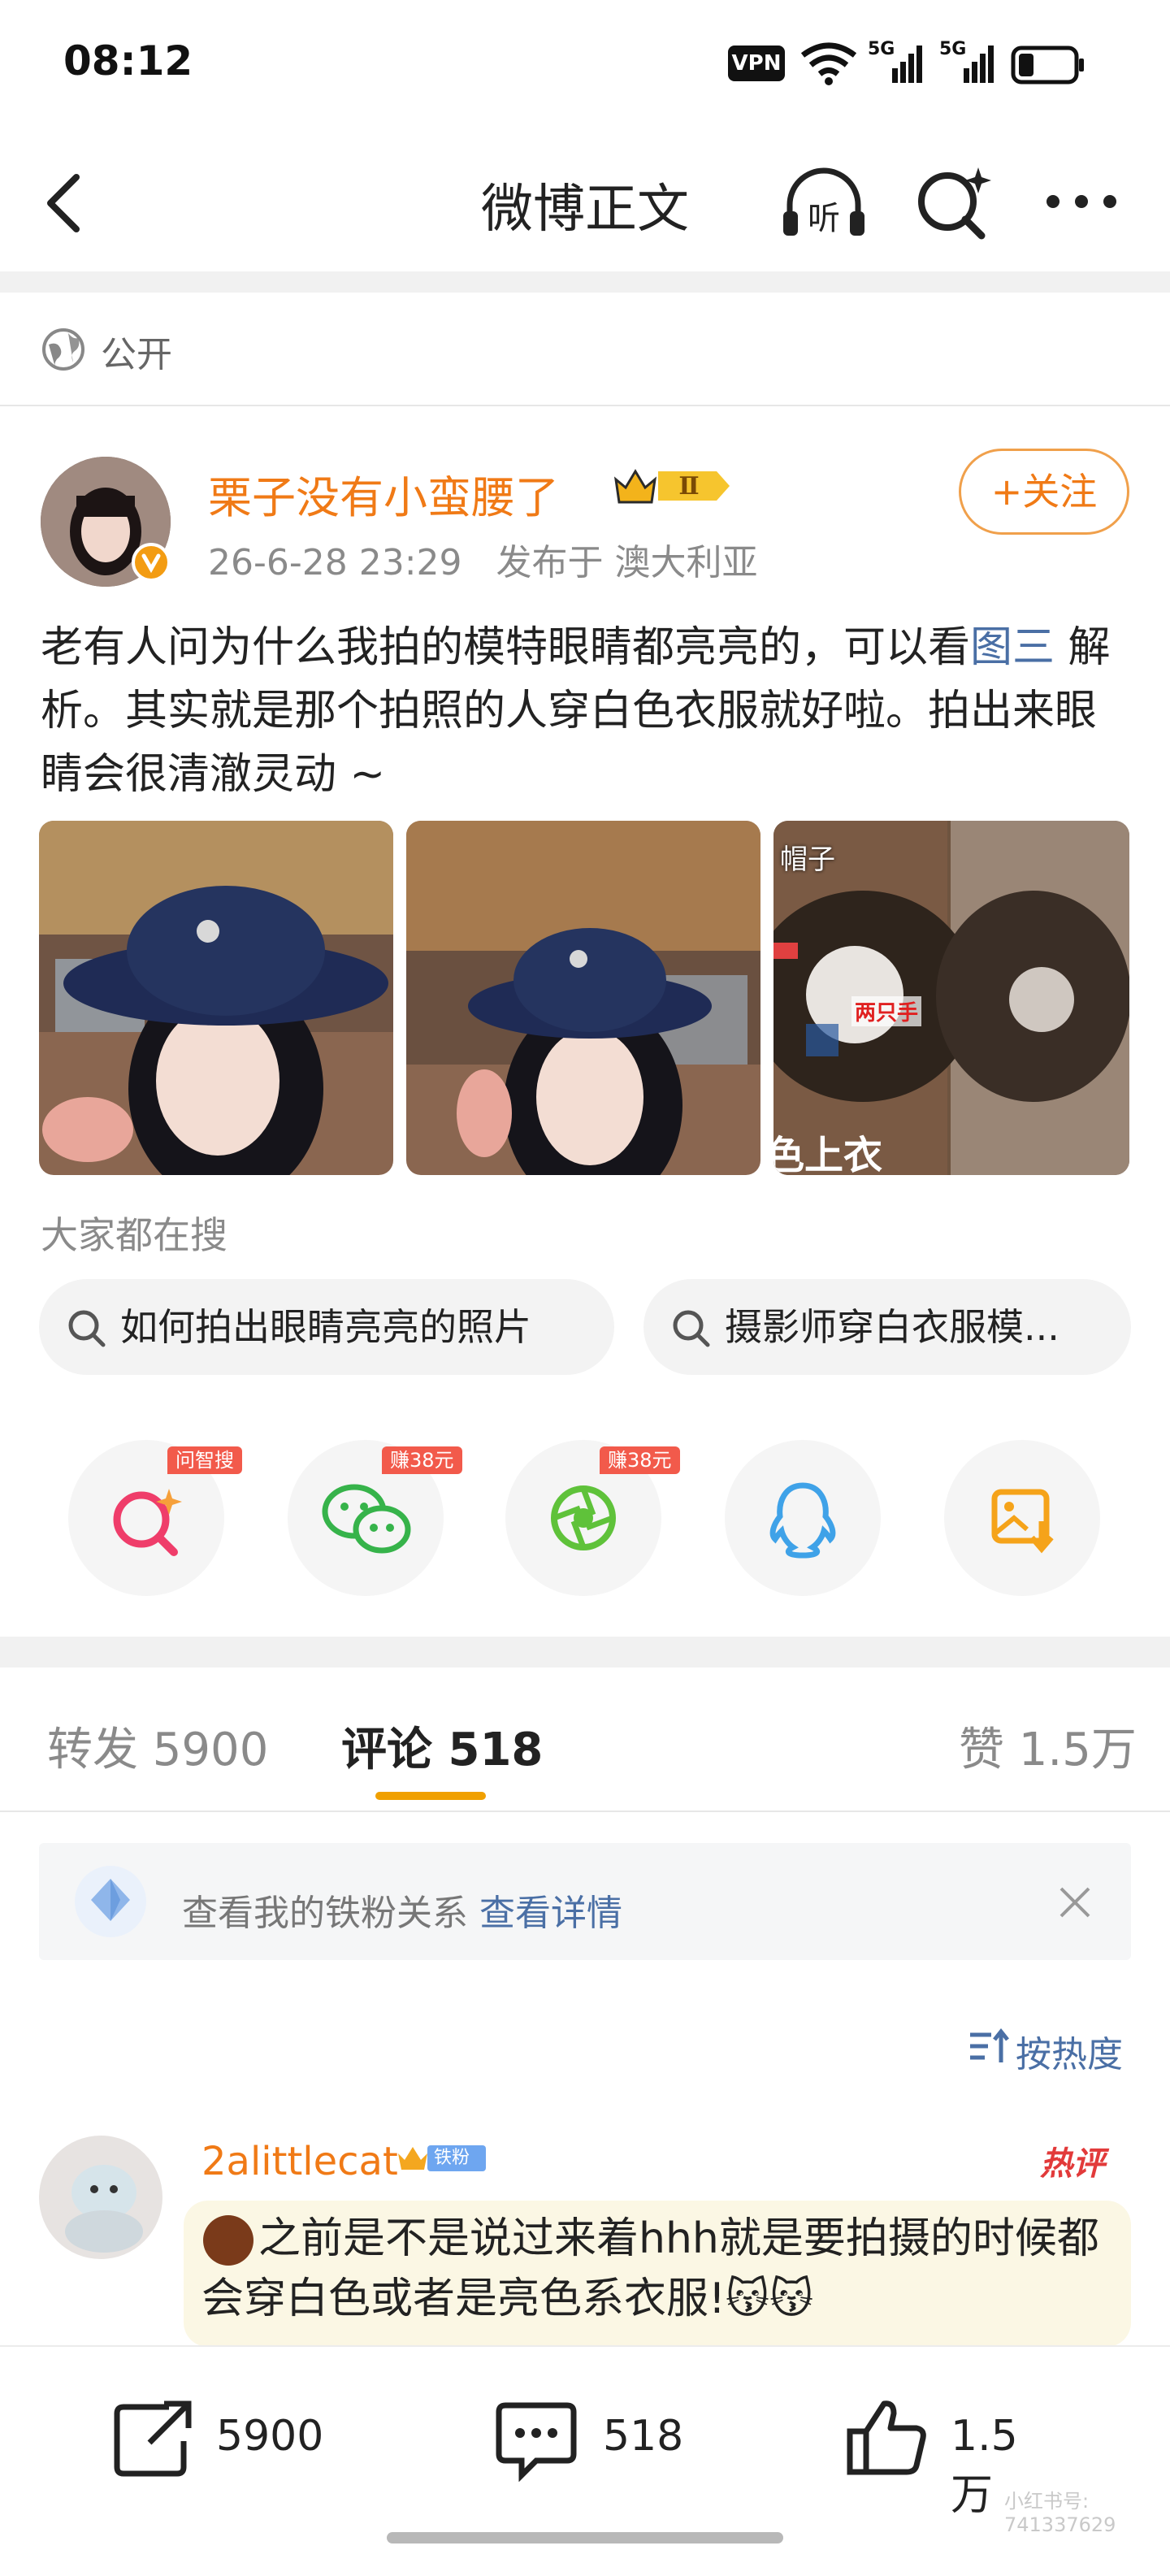 Image resolution: width=1170 pixels, height=2576 pixels. I want to click on status-time: 08:12, so click(128, 61).